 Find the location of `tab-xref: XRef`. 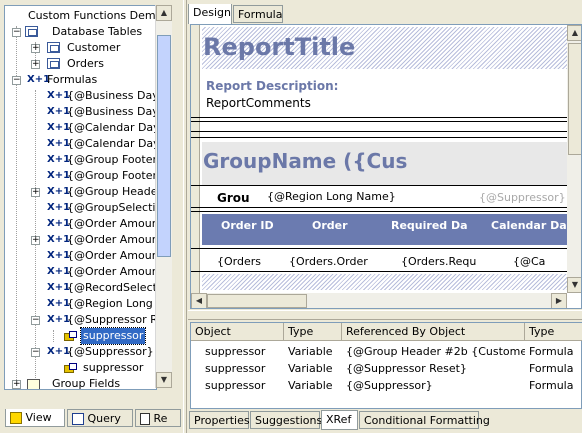

tab-xref: XRef is located at coordinates (339, 420).